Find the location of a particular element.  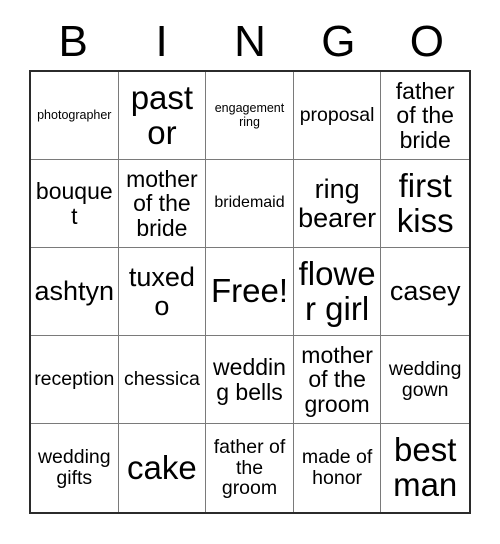

bingo-cell-label: pastor is located at coordinates (162, 114).